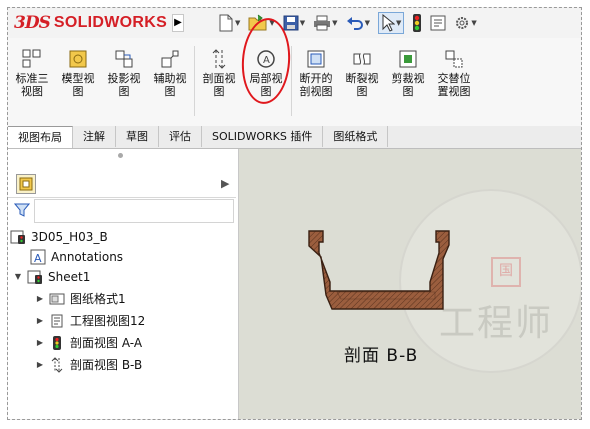  I want to click on ribbon-label-line1: 断裂视, so click(362, 78).